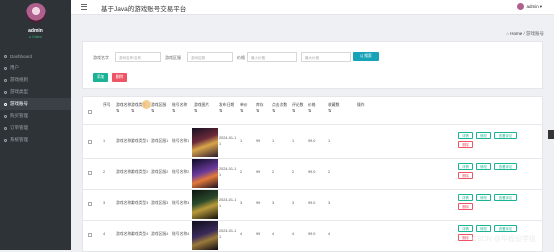 This screenshot has height=252, width=554. Describe the element at coordinates (35, 56) in the screenshot. I see `sidebar-item-0: Dashboard` at that location.